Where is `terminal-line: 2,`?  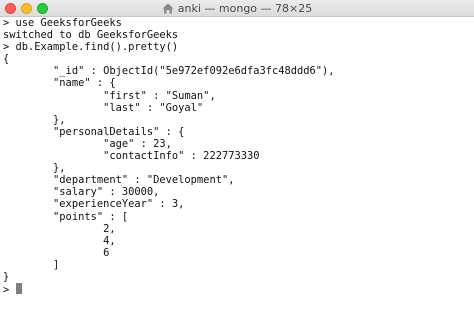
terminal-line: 2, is located at coordinates (59, 228).